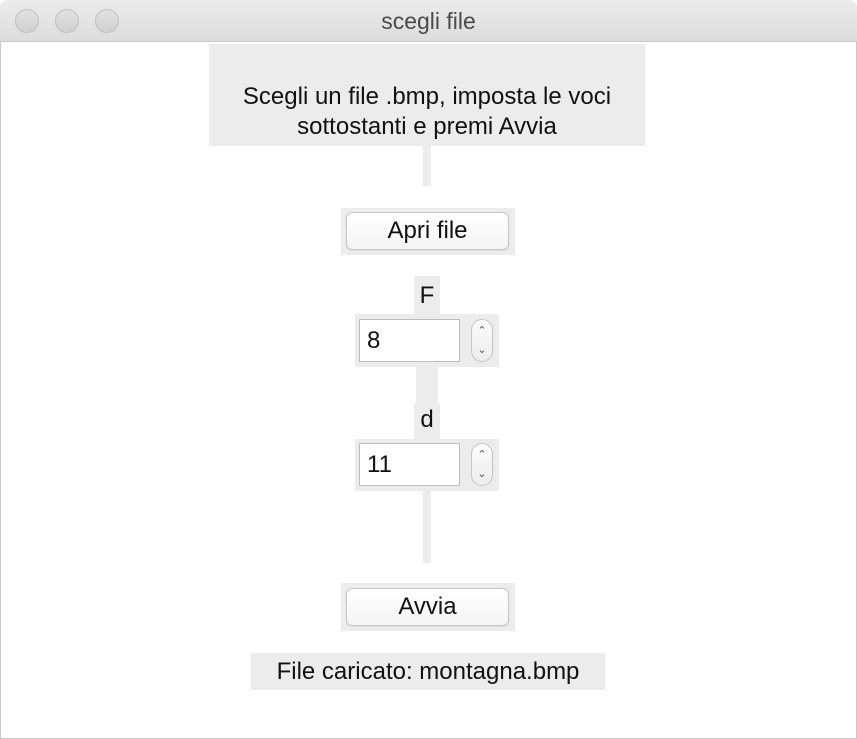 Image resolution: width=857 pixels, height=739 pixels. I want to click on title-bar: scegli file, so click(428, 21).